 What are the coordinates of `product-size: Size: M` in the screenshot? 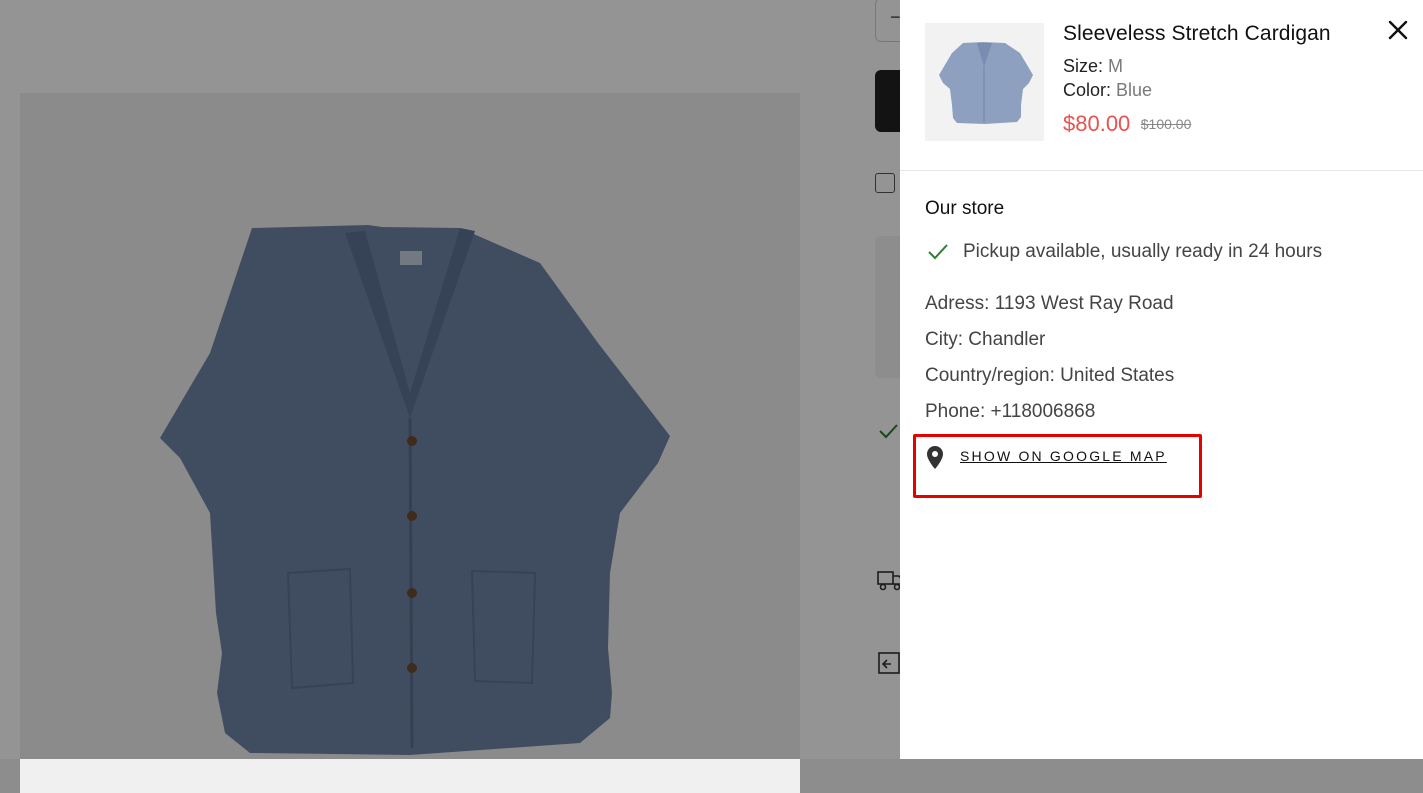 It's located at (1093, 66).